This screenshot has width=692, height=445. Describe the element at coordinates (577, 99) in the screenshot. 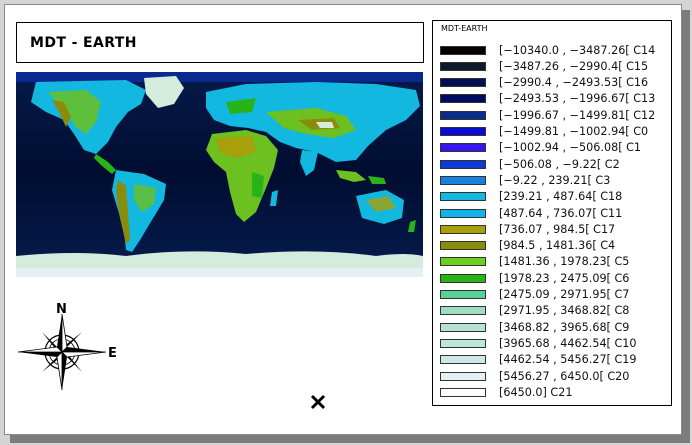

I see `legend-label: [−2493.53 , −1996.67[ C13` at that location.